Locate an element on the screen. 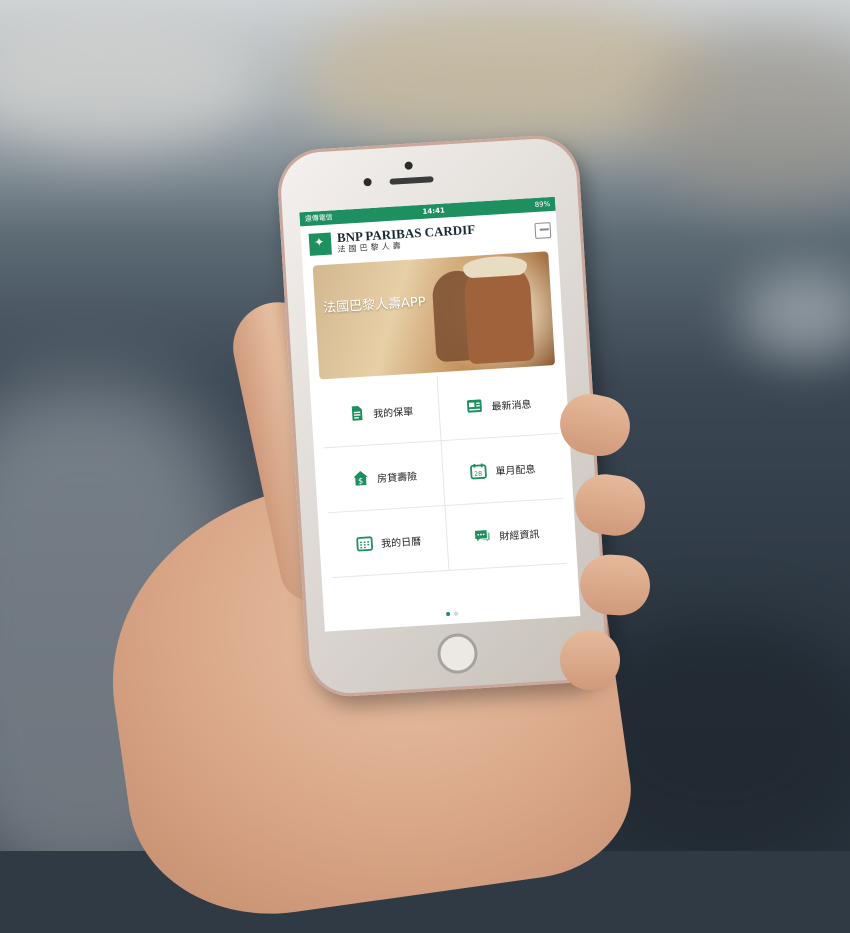  menu-finance-info: 財經資訊 is located at coordinates (506, 534).